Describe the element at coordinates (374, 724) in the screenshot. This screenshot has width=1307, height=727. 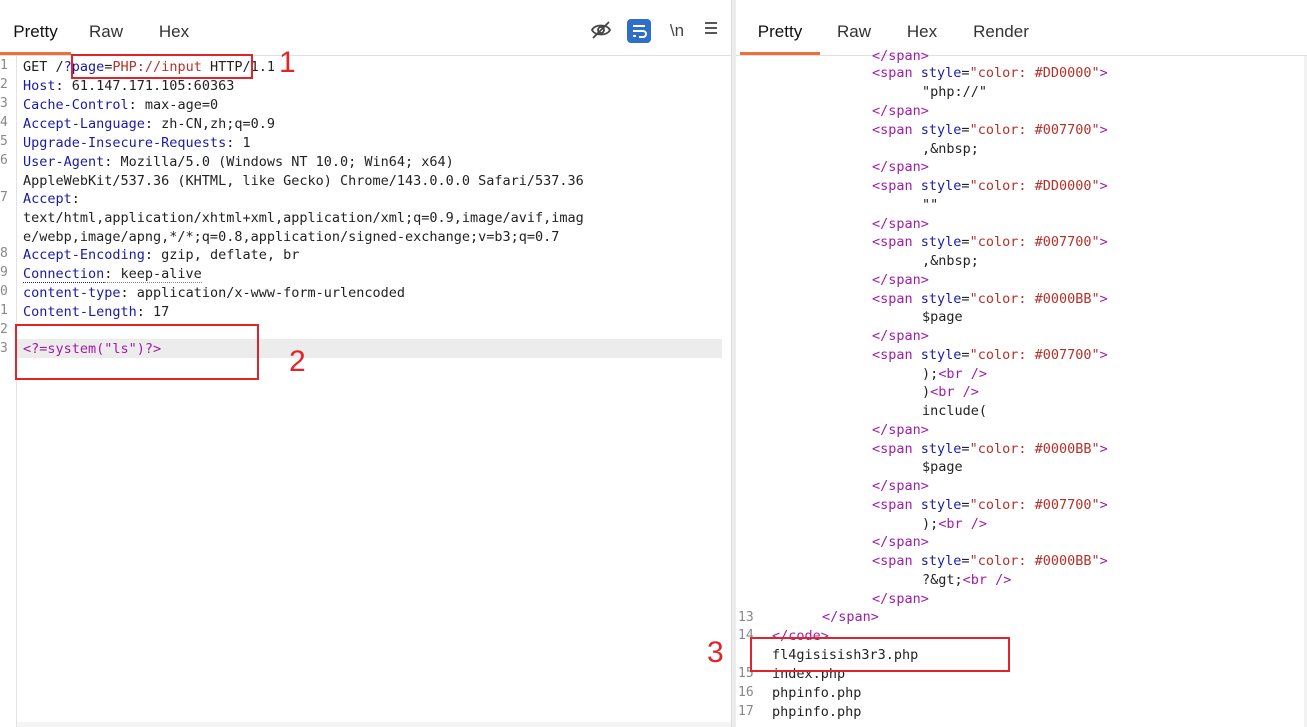
I see `horizontal-scrollbar` at that location.